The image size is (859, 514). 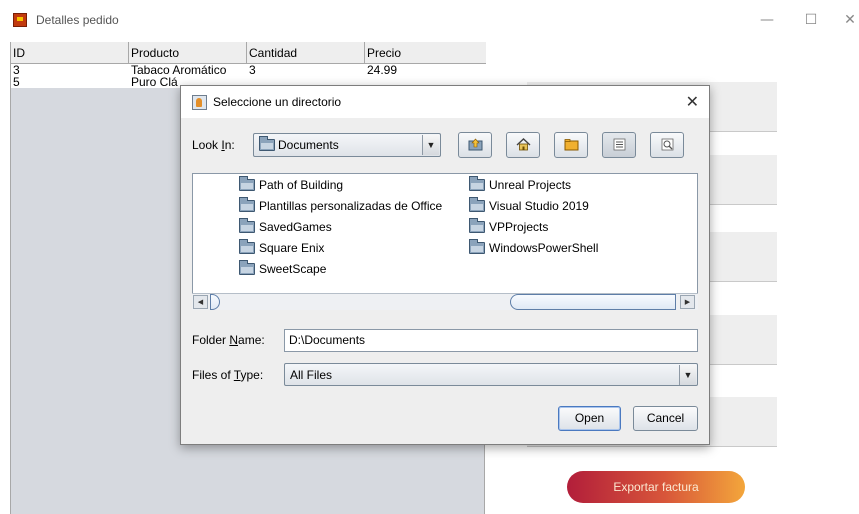 What do you see at coordinates (16, 70) in the screenshot?
I see `cell-id: 3` at bounding box center [16, 70].